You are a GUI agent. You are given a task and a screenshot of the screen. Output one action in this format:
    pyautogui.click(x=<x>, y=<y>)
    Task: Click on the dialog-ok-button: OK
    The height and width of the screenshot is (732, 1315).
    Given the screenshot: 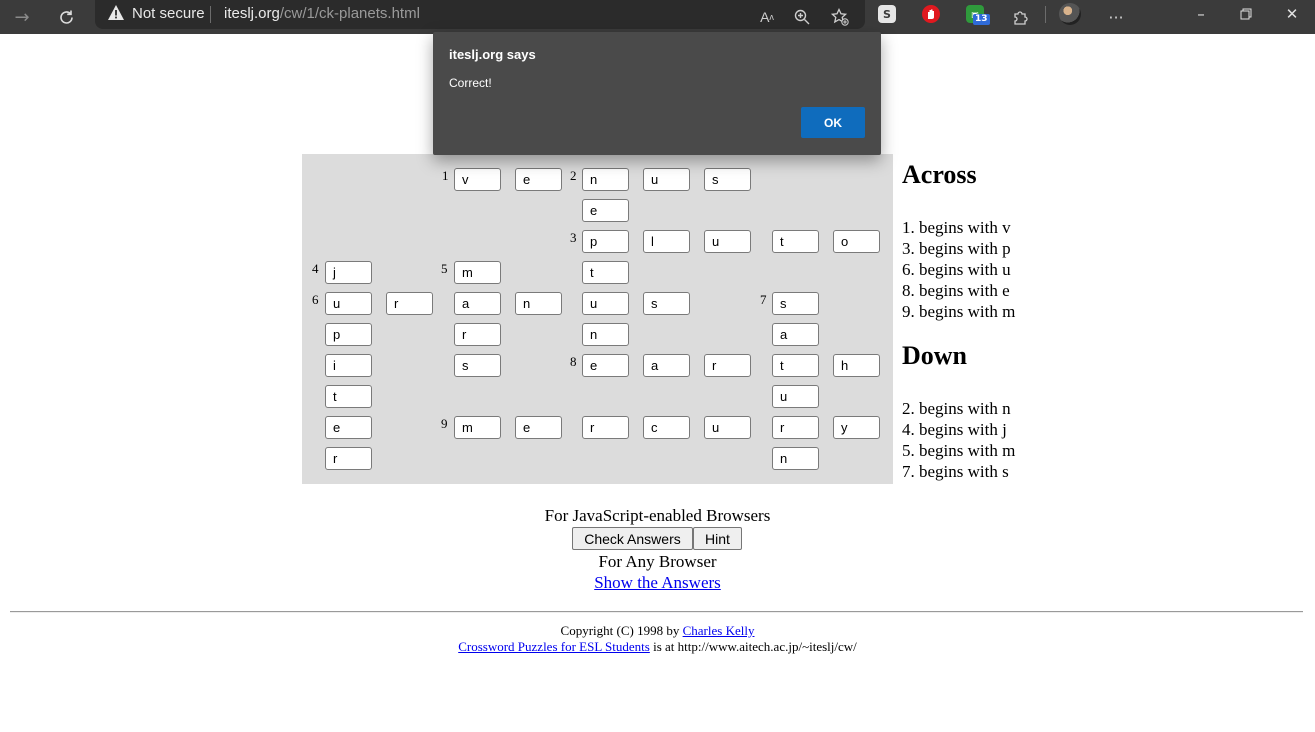 What is the action you would take?
    pyautogui.click(x=833, y=122)
    